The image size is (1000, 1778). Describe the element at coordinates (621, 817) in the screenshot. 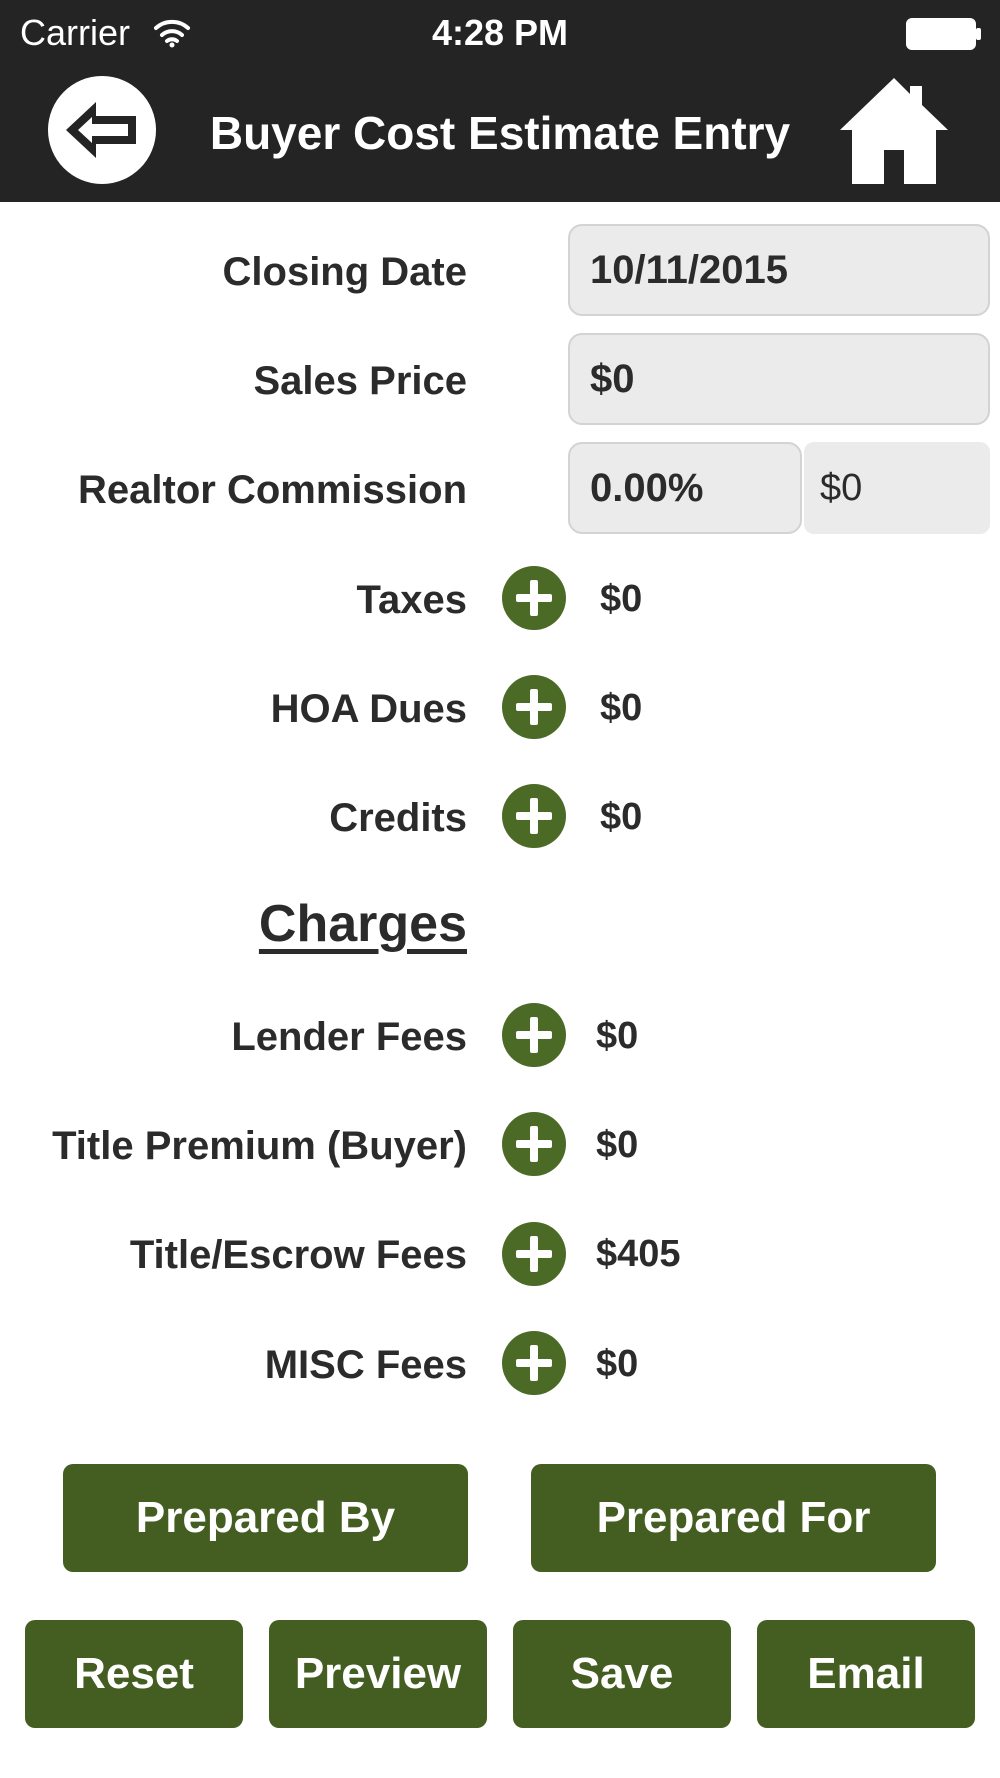

I see `credits-value: $0` at that location.